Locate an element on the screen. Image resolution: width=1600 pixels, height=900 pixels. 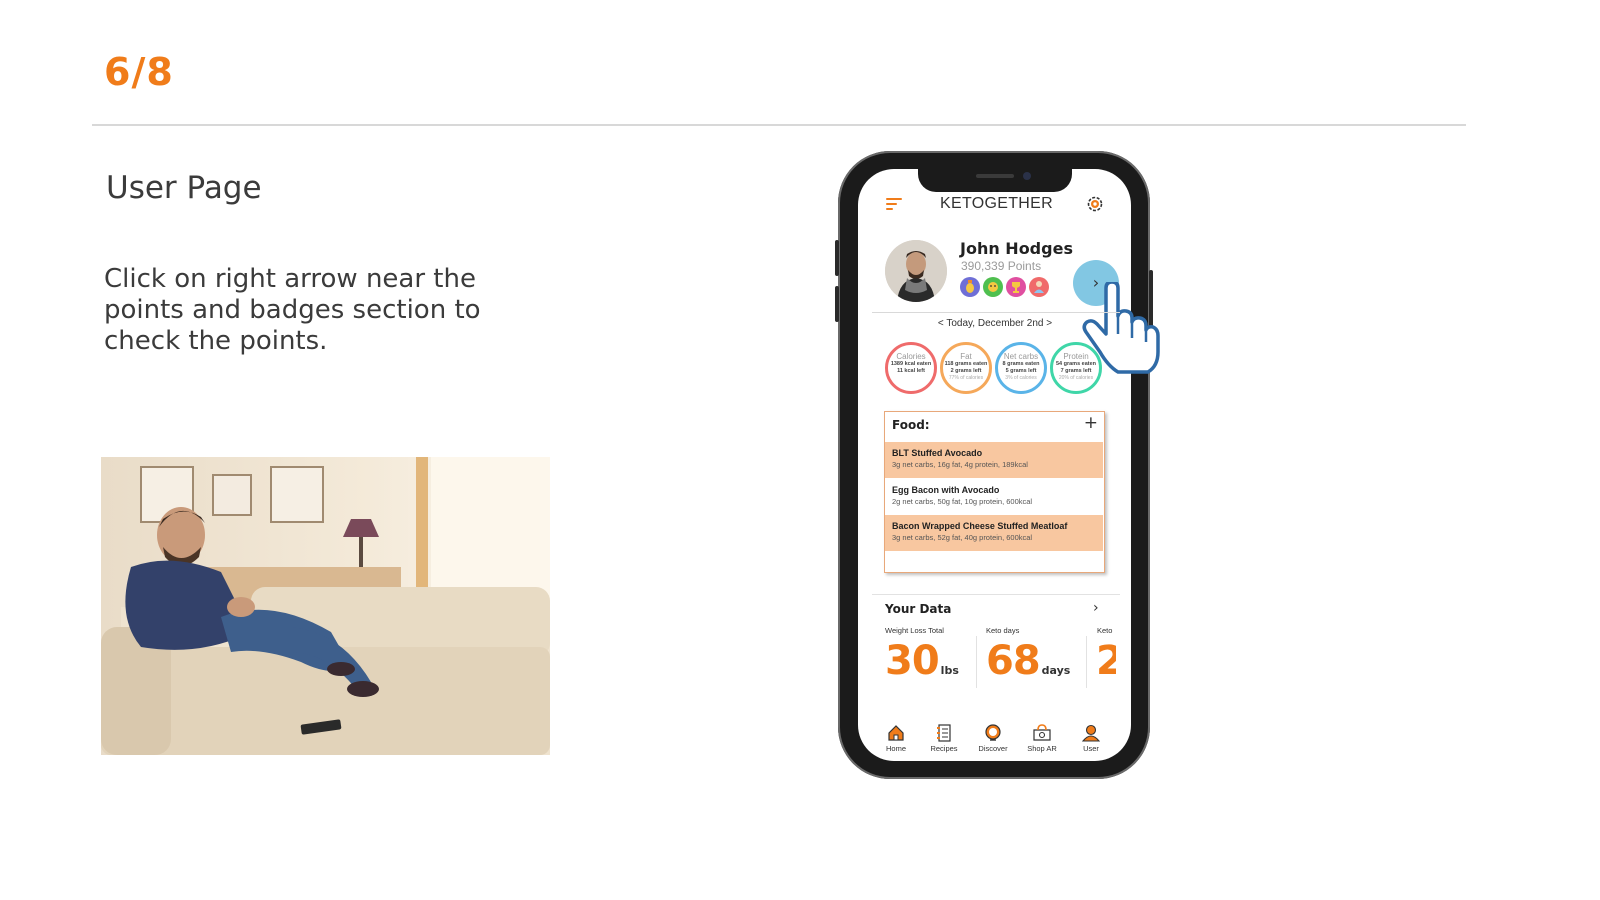
nav-user-label: User is located at coordinates (1091, 748).